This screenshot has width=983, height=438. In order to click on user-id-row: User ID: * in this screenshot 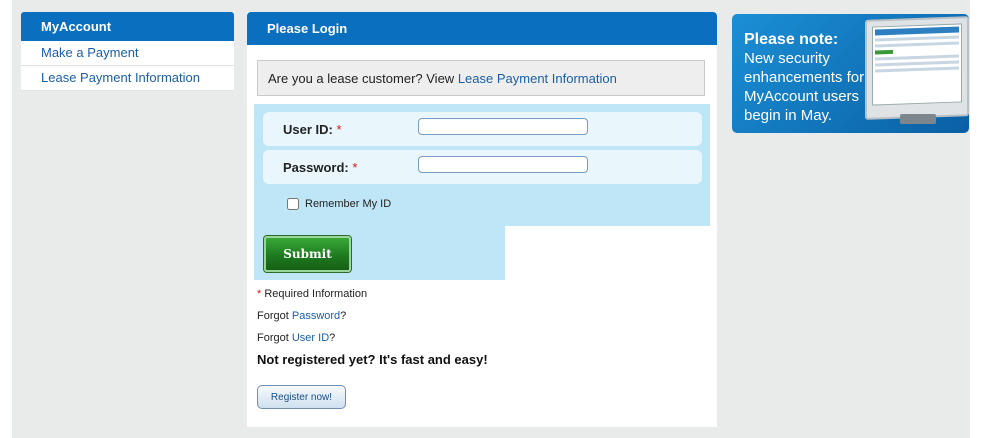, I will do `click(482, 129)`.